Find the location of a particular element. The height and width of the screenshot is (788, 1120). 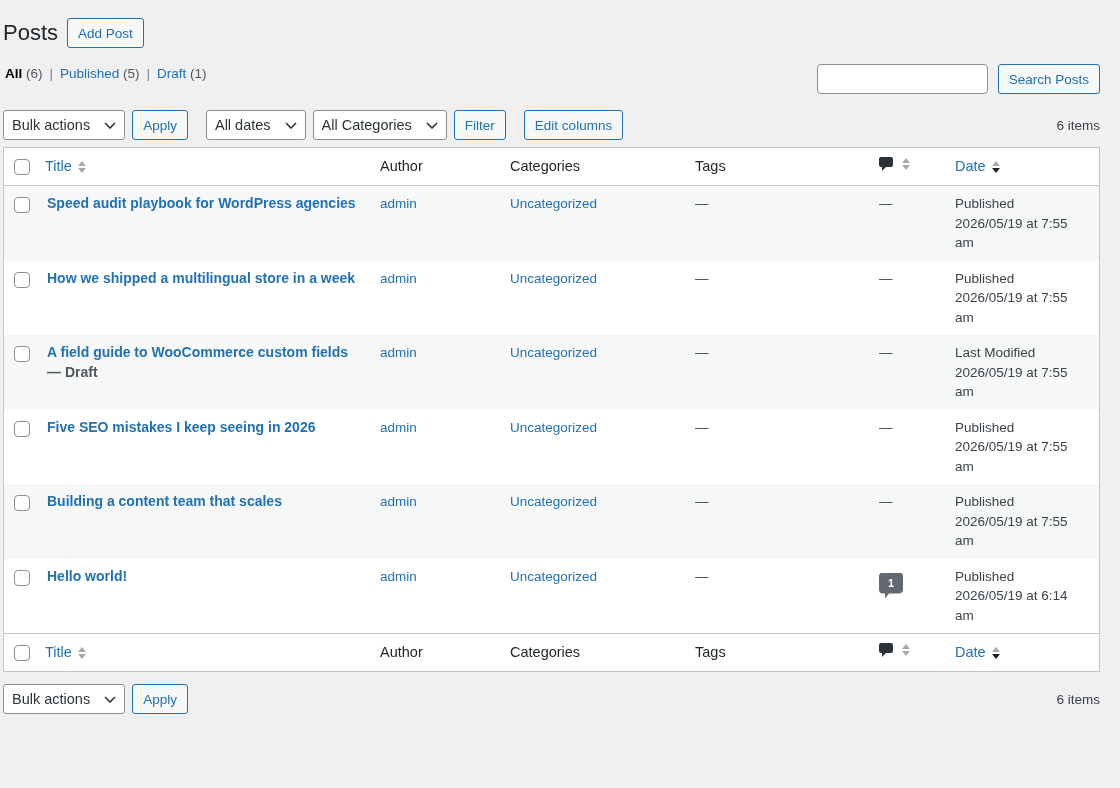

search-field is located at coordinates (902, 79).